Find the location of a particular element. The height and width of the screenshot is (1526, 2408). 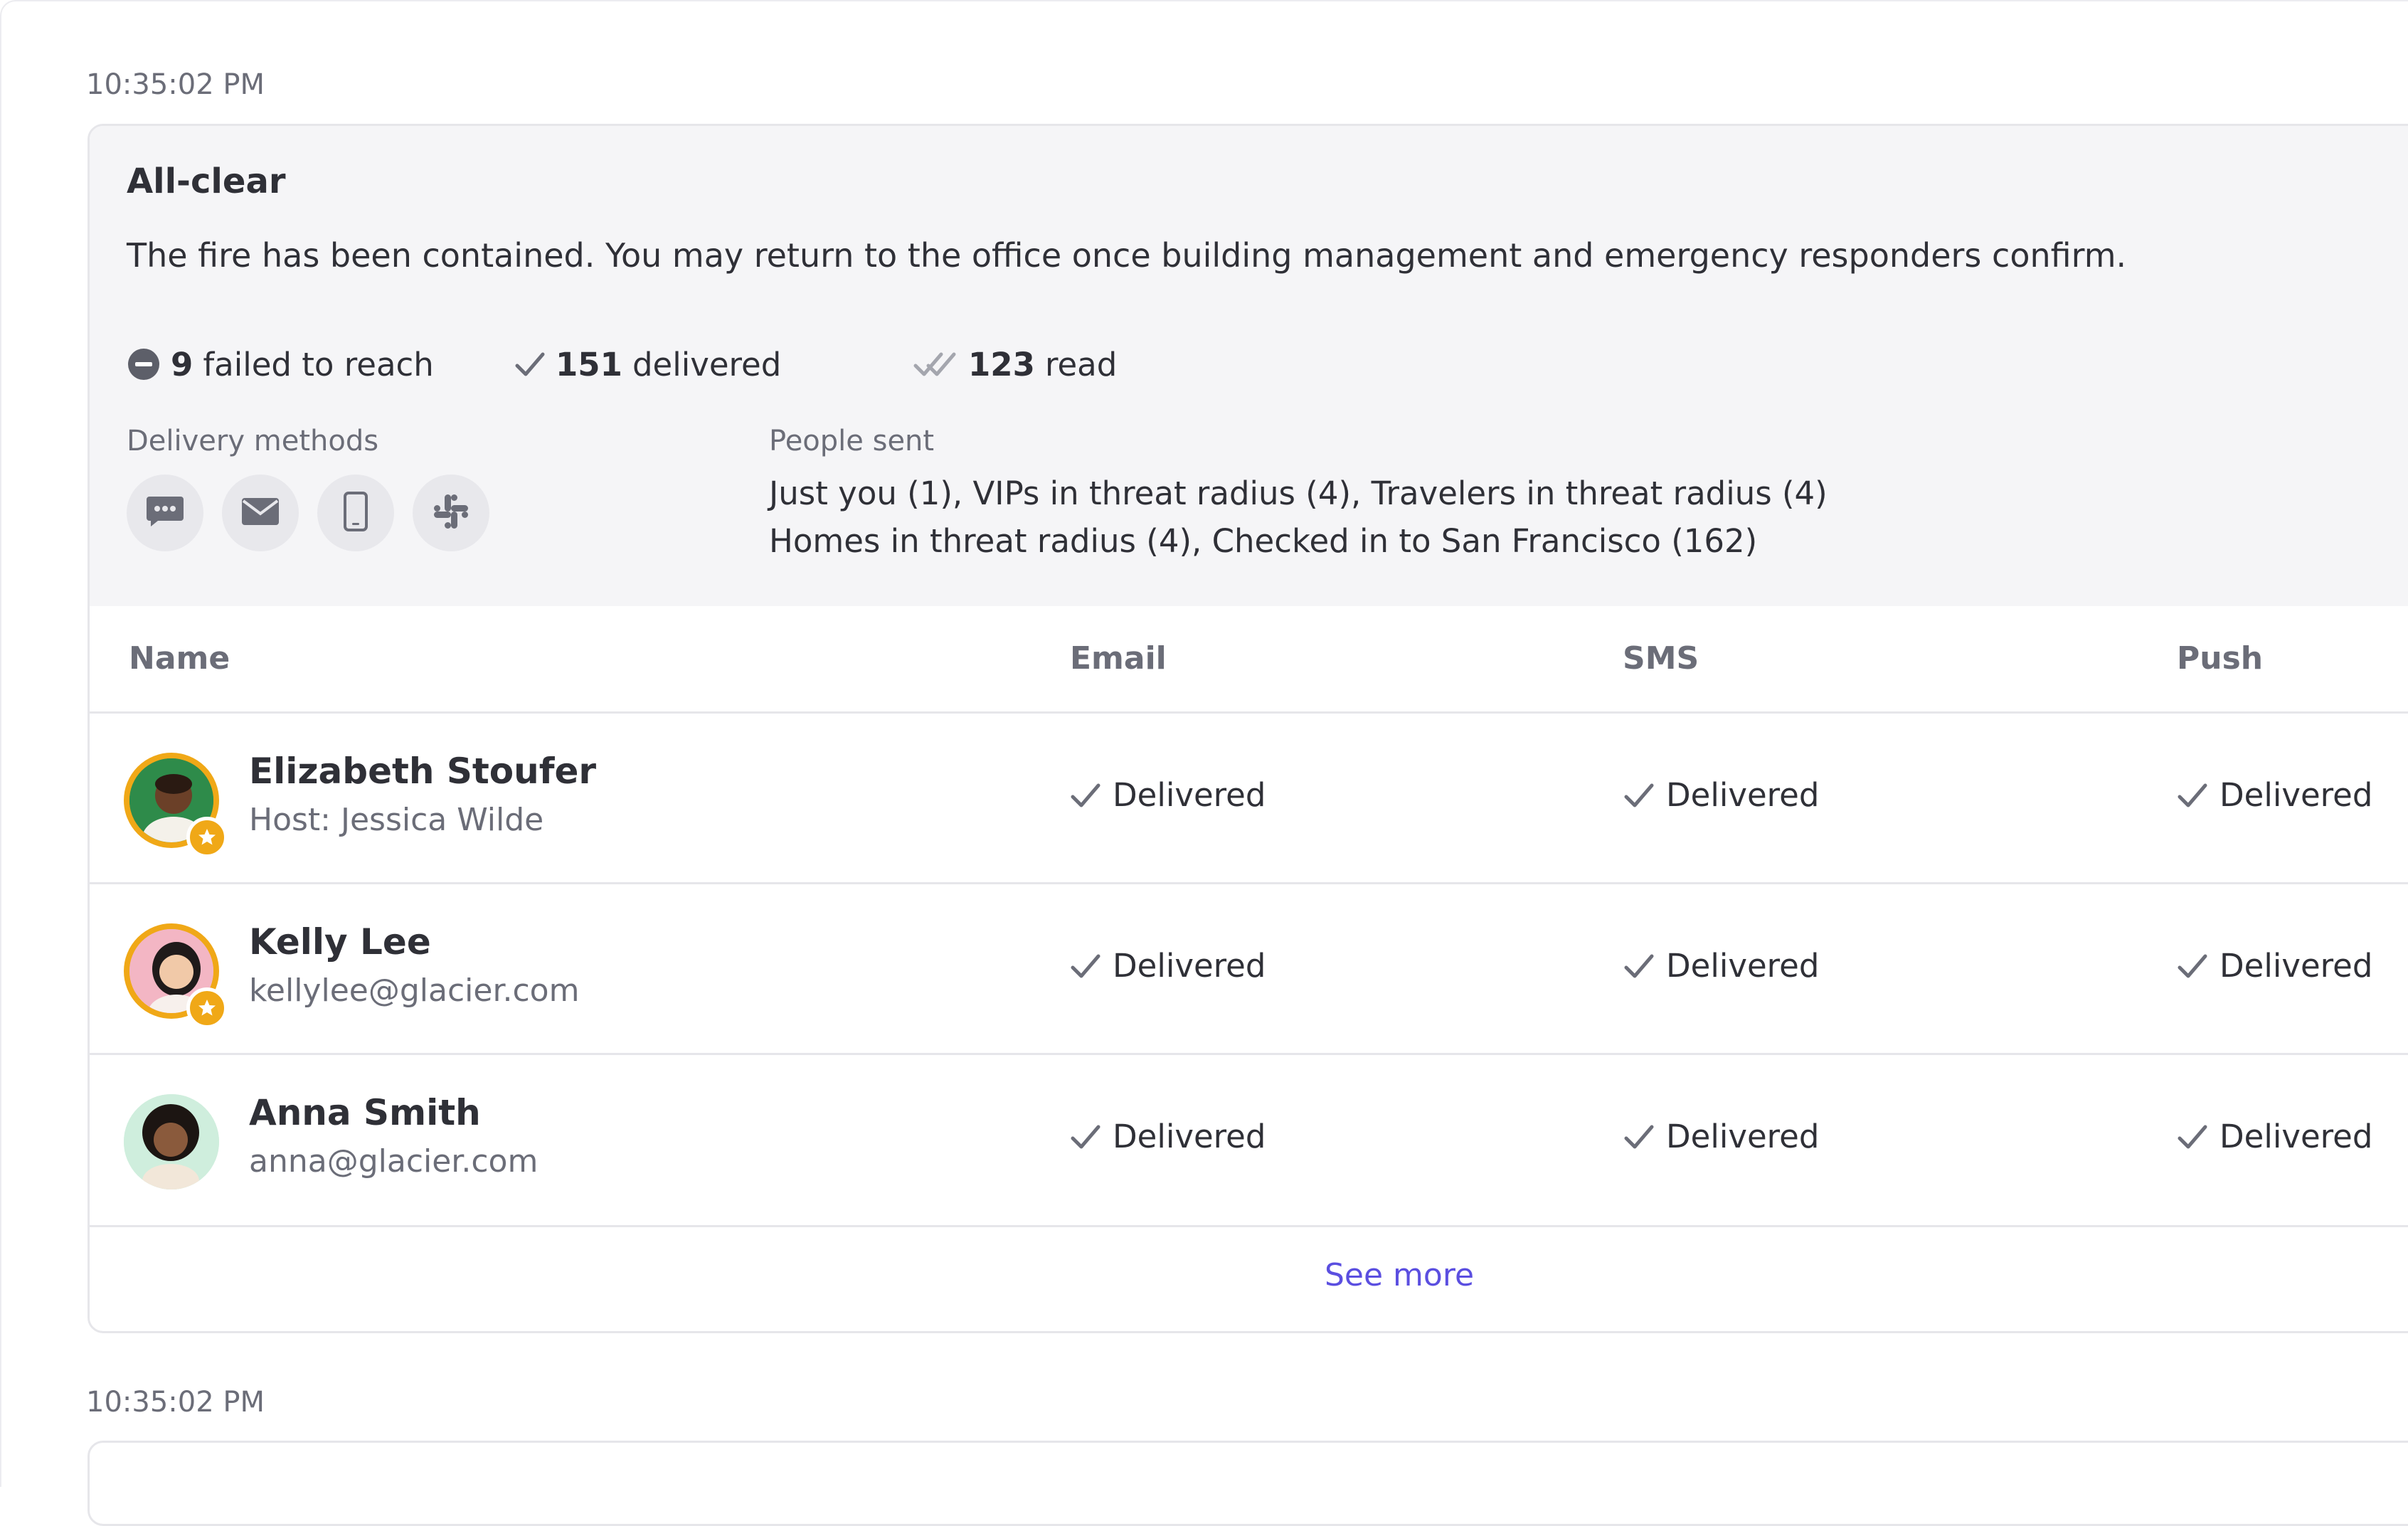

sms-icon is located at coordinates (165, 513).